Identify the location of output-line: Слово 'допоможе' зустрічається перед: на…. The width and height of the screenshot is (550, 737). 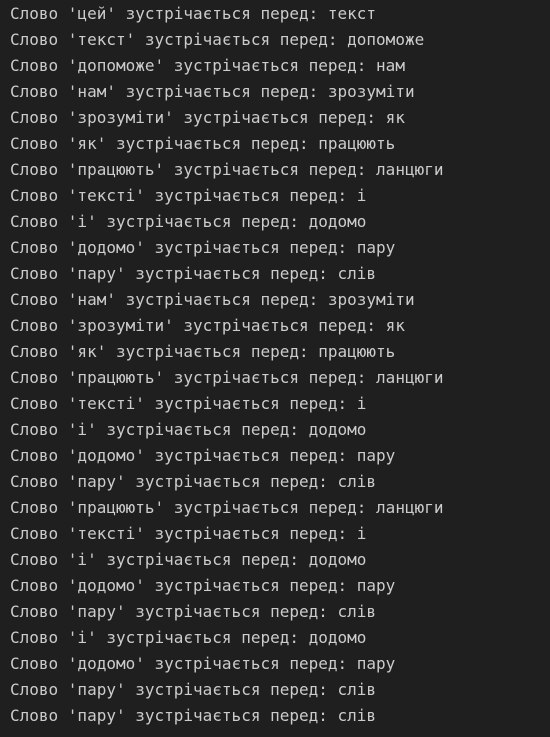
(207, 65).